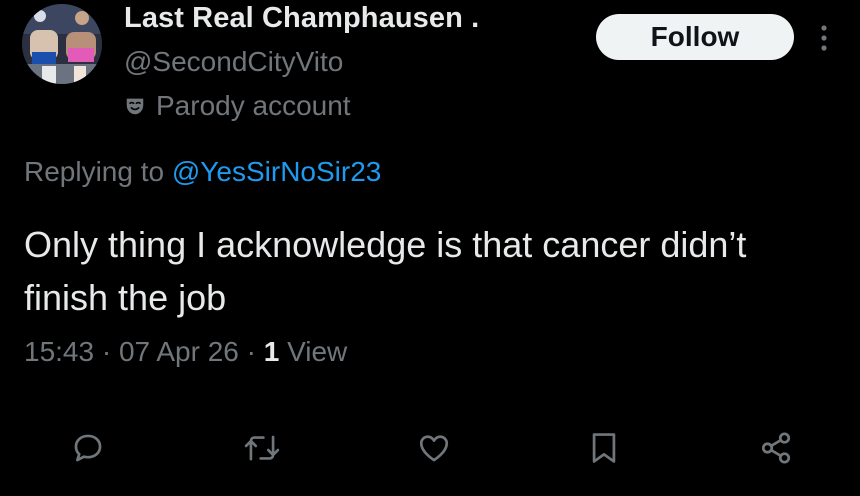  Describe the element at coordinates (135, 106) in the screenshot. I see `theater-mask-icon` at that location.